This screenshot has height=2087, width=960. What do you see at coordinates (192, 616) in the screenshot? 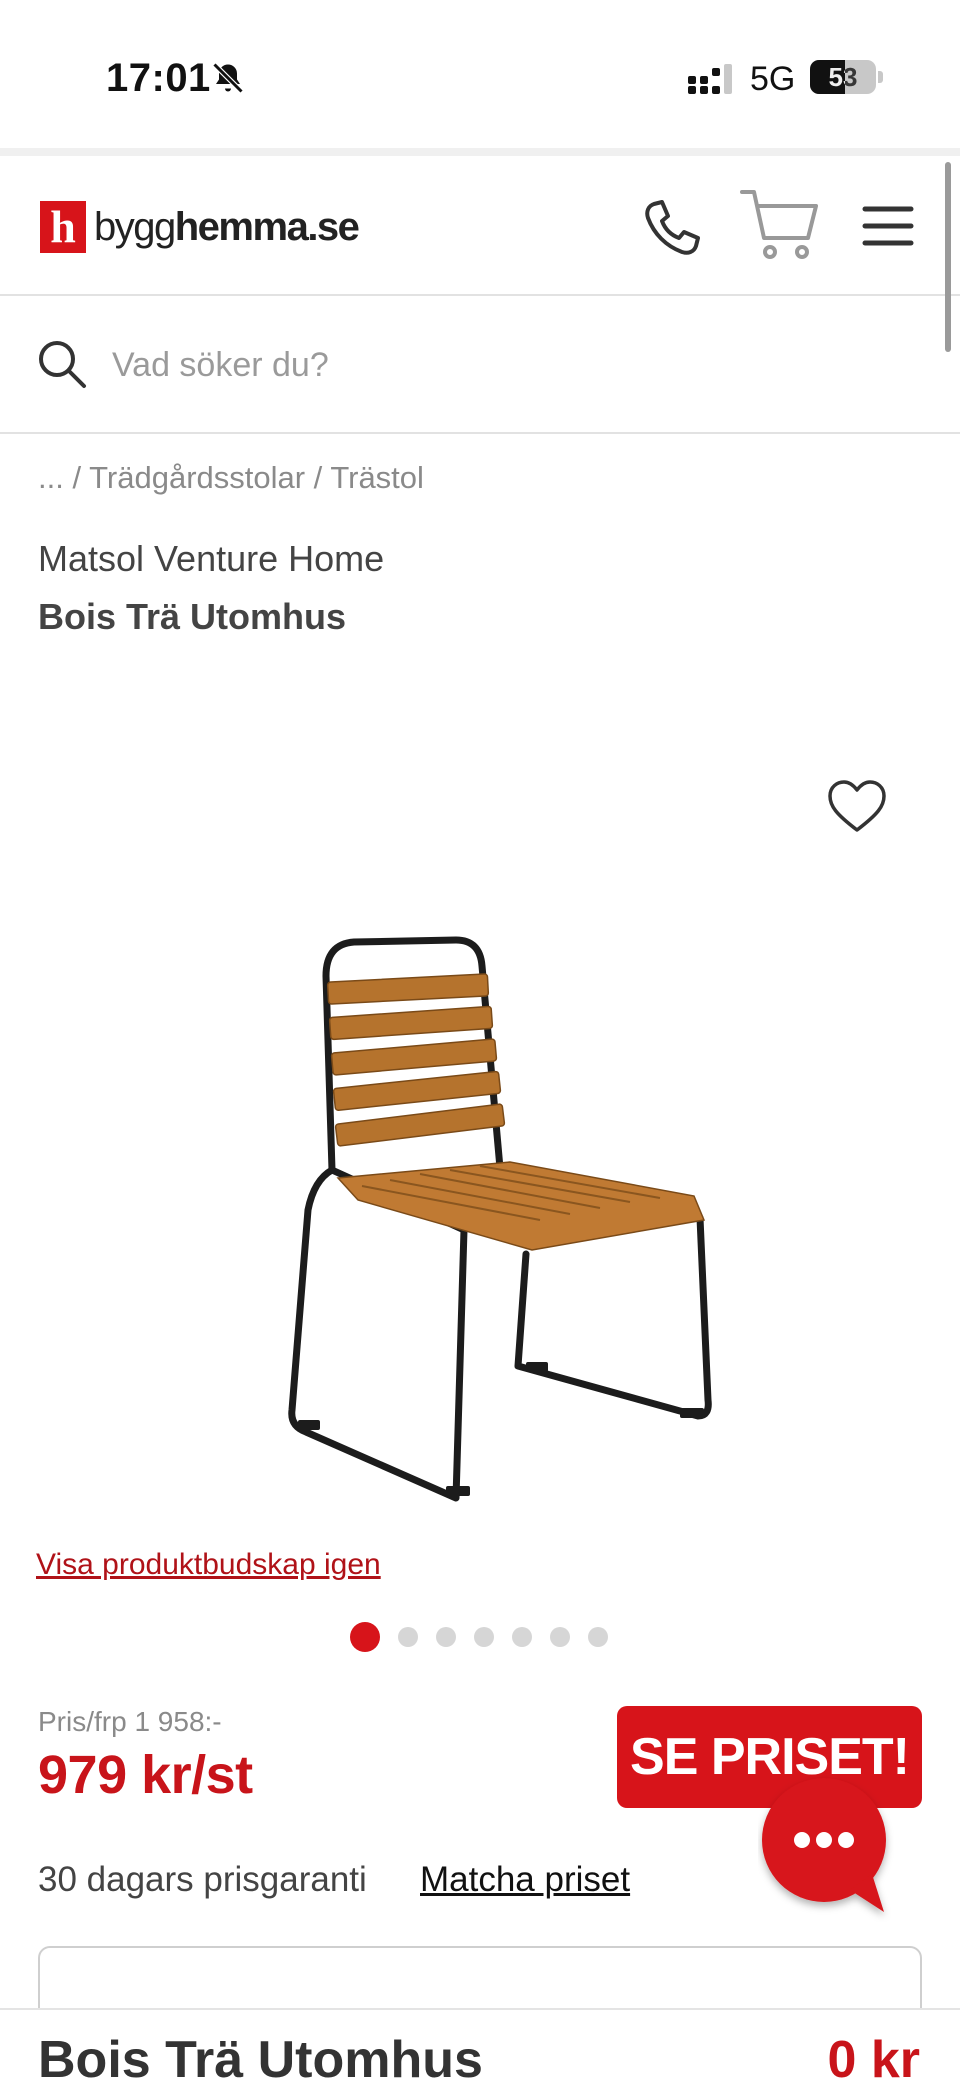
I see `product-title: Bois Trä Utomhus` at bounding box center [192, 616].